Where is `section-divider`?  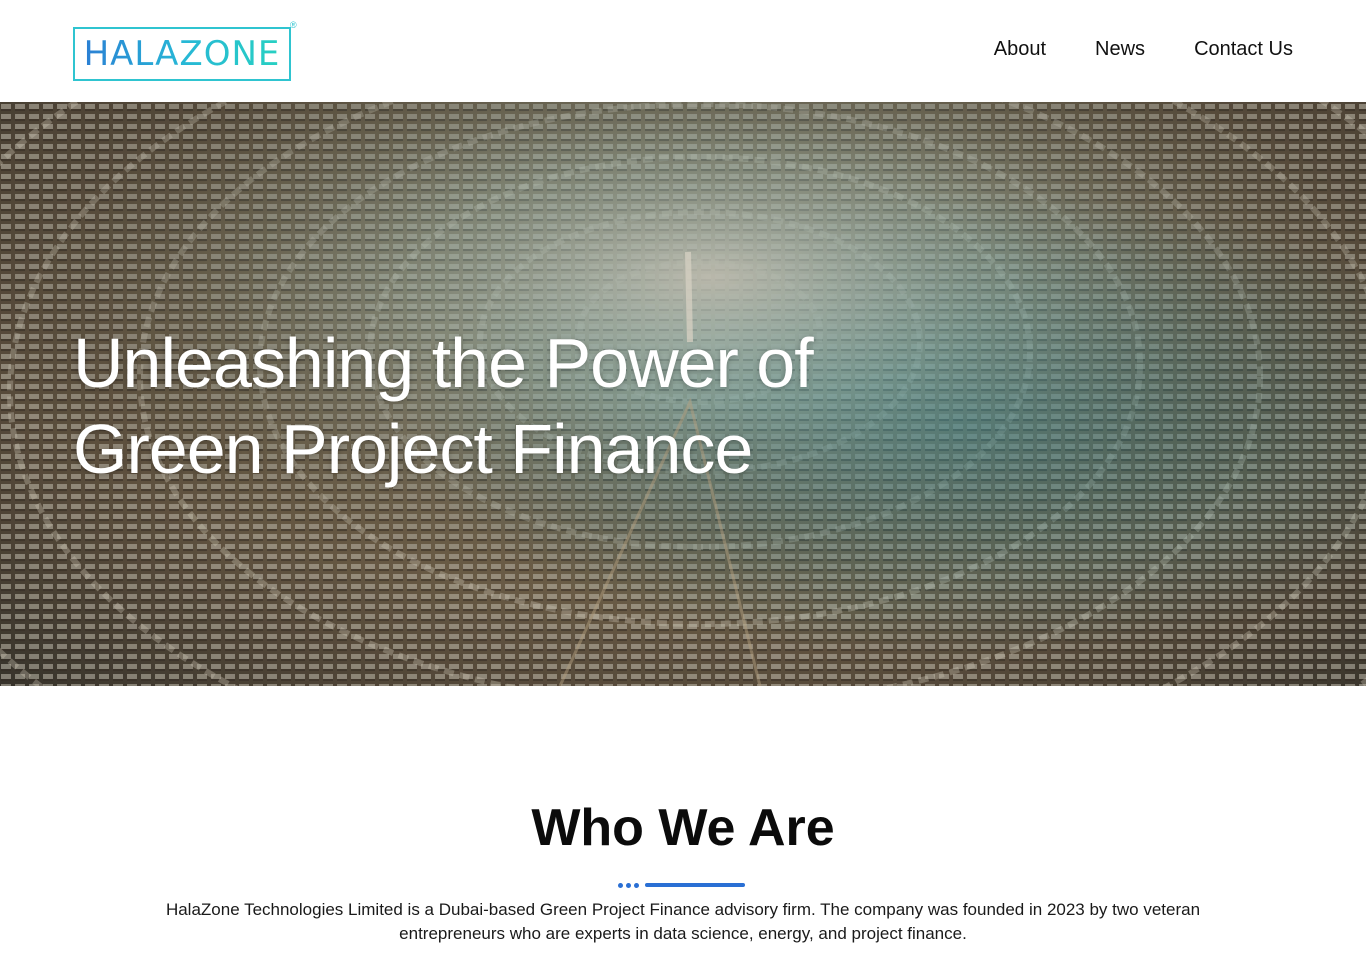 section-divider is located at coordinates (681, 885).